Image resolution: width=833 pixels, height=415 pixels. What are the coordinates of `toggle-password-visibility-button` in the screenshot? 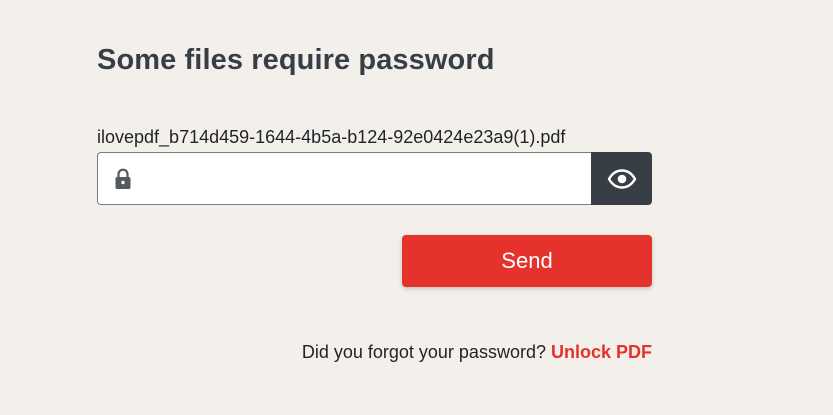 It's located at (621, 178).